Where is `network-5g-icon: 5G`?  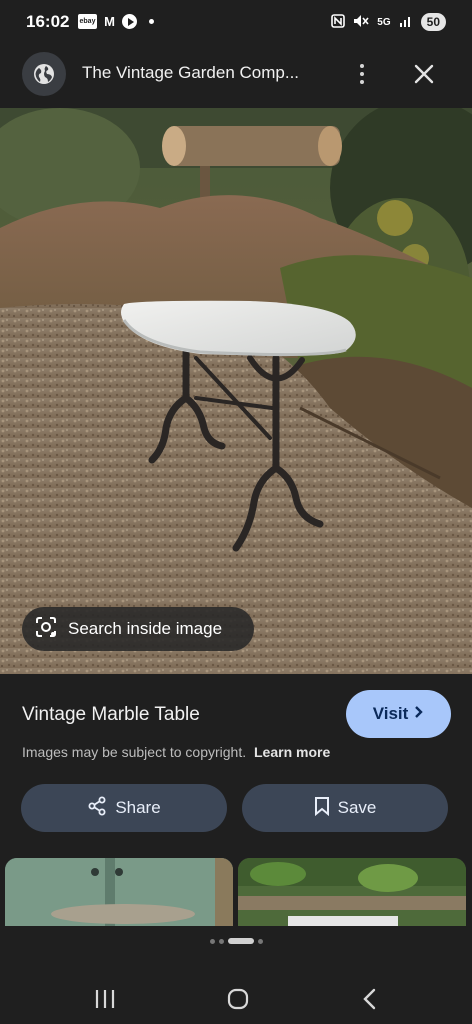 network-5g-icon: 5G is located at coordinates (383, 22).